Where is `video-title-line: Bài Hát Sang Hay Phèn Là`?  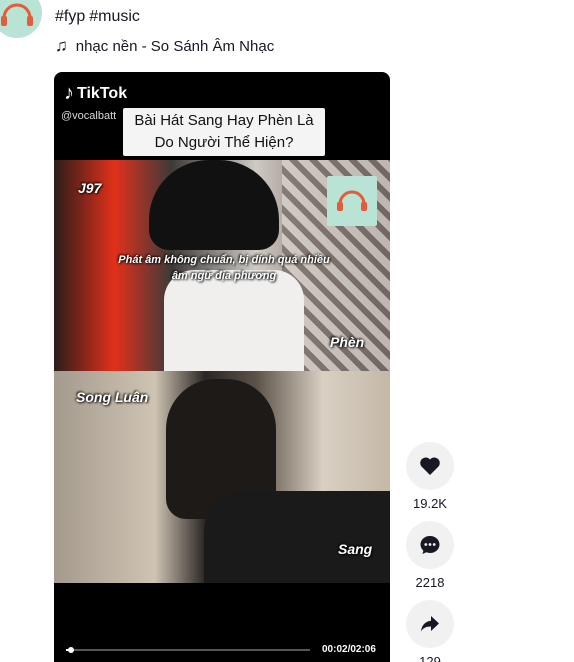
video-title-line: Bài Hát Sang Hay Phèn Là is located at coordinates (224, 120).